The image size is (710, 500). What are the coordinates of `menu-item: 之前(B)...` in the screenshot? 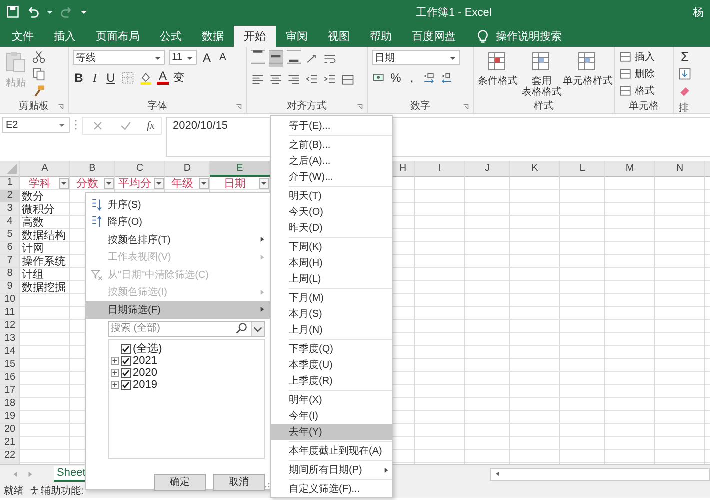 It's located at (331, 145).